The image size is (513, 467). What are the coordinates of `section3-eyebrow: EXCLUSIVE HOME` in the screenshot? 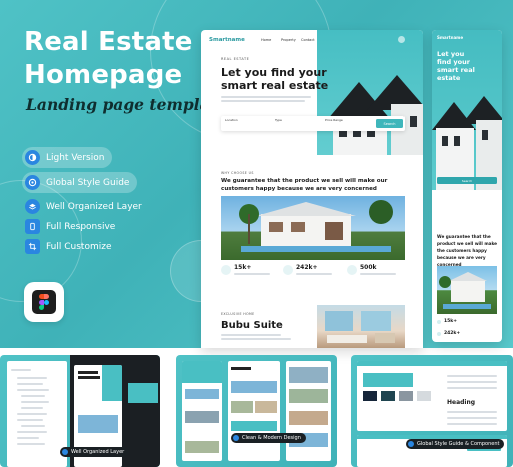 It's located at (238, 314).